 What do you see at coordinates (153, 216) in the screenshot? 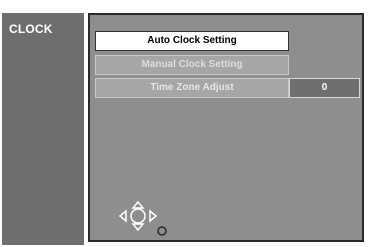
I see `arrow-right-icon` at bounding box center [153, 216].